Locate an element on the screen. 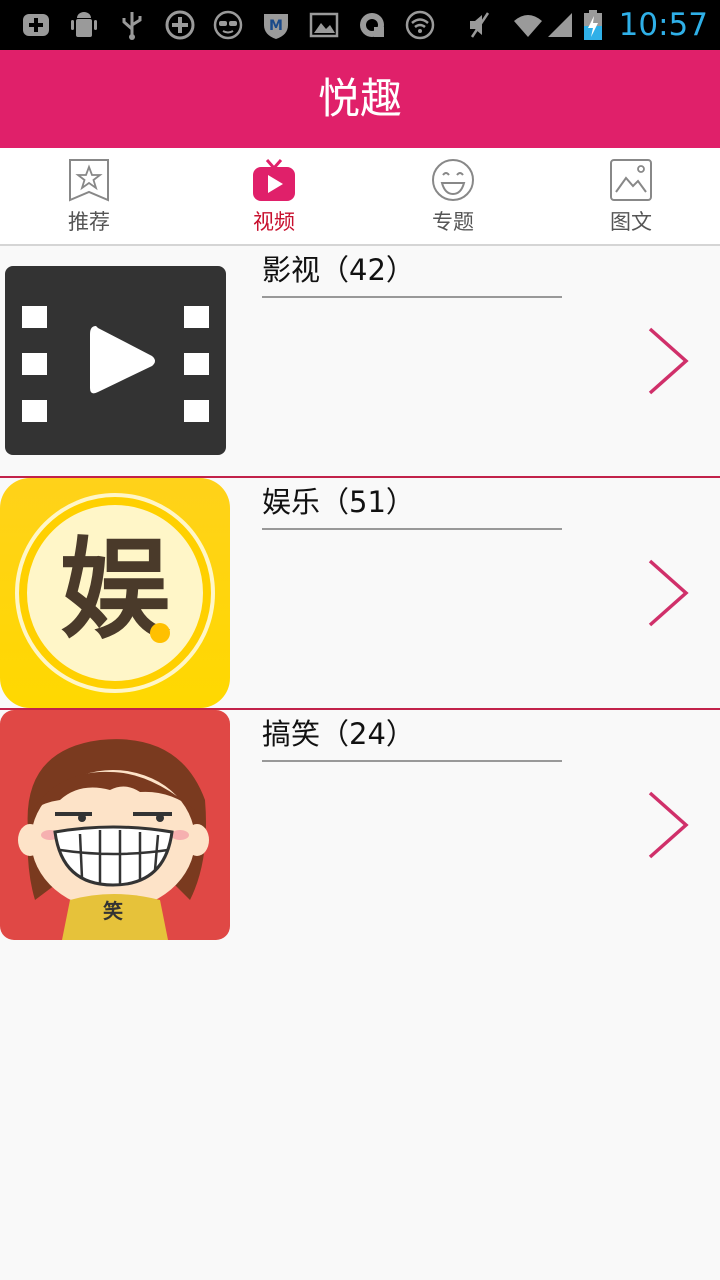 This screenshot has height=1280, width=720. tab-image-text-label: 图文 is located at coordinates (631, 222).